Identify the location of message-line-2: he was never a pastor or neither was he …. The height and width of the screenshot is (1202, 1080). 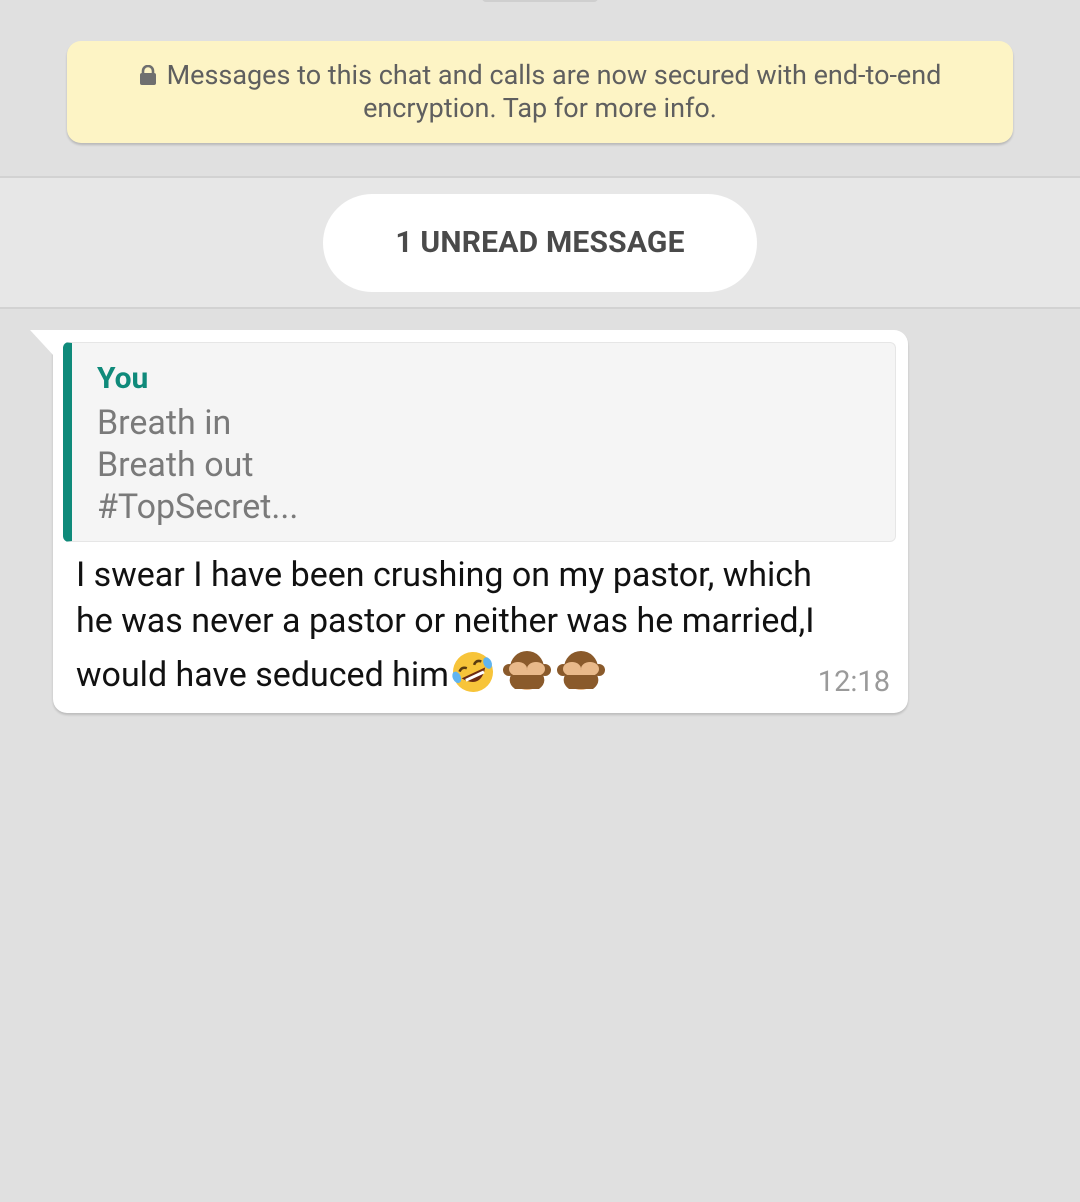
(445, 621).